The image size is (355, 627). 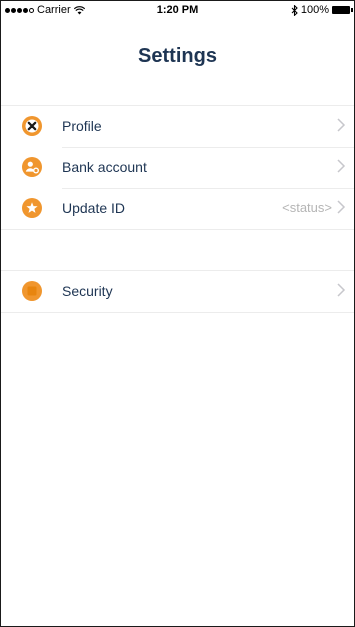 I want to click on settings-group-security: Security, so click(x=177, y=291).